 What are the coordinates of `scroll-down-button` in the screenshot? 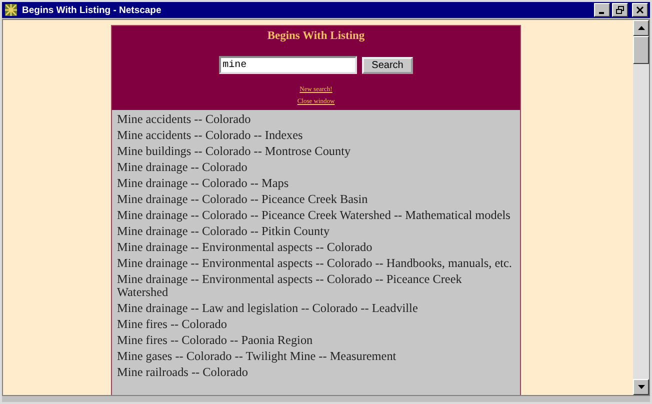 It's located at (641, 387).